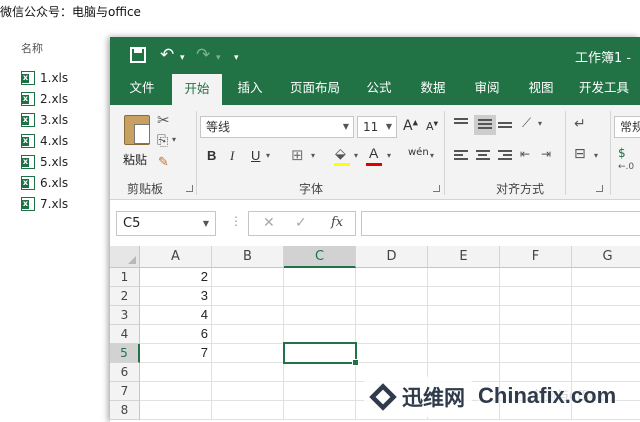  Describe the element at coordinates (197, 89) in the screenshot. I see `tab-home: 开始` at that location.